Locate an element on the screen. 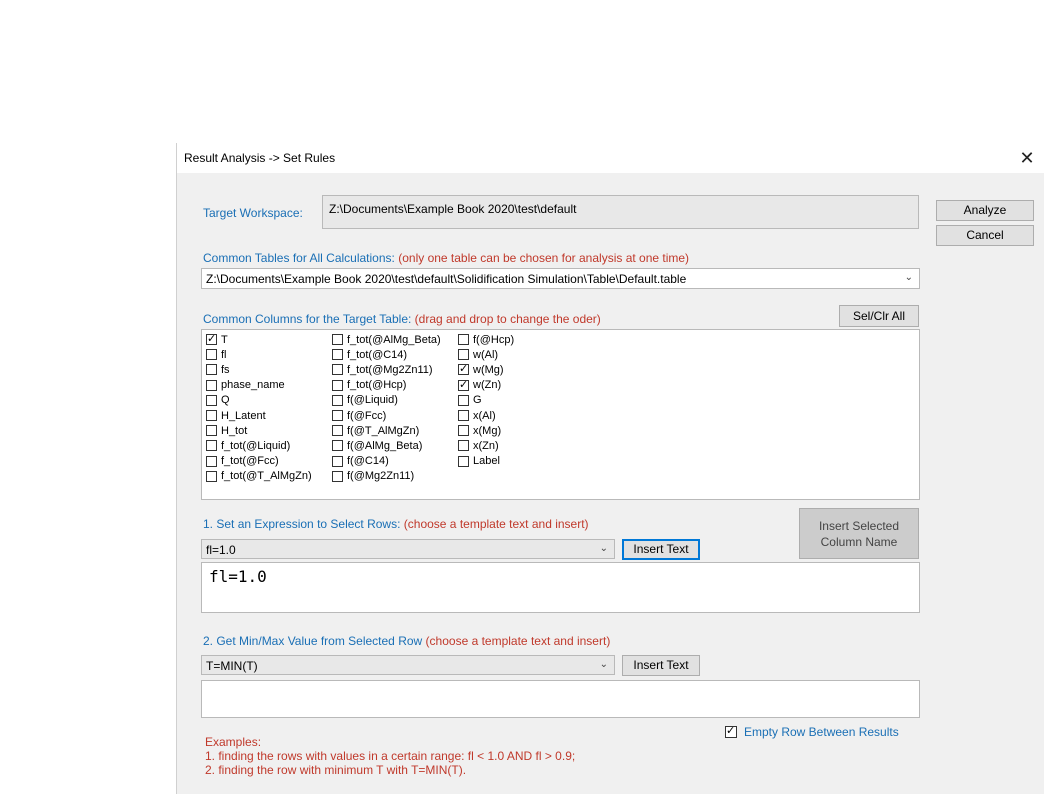 The image size is (1044, 794). column-option: T is located at coordinates (217, 339).